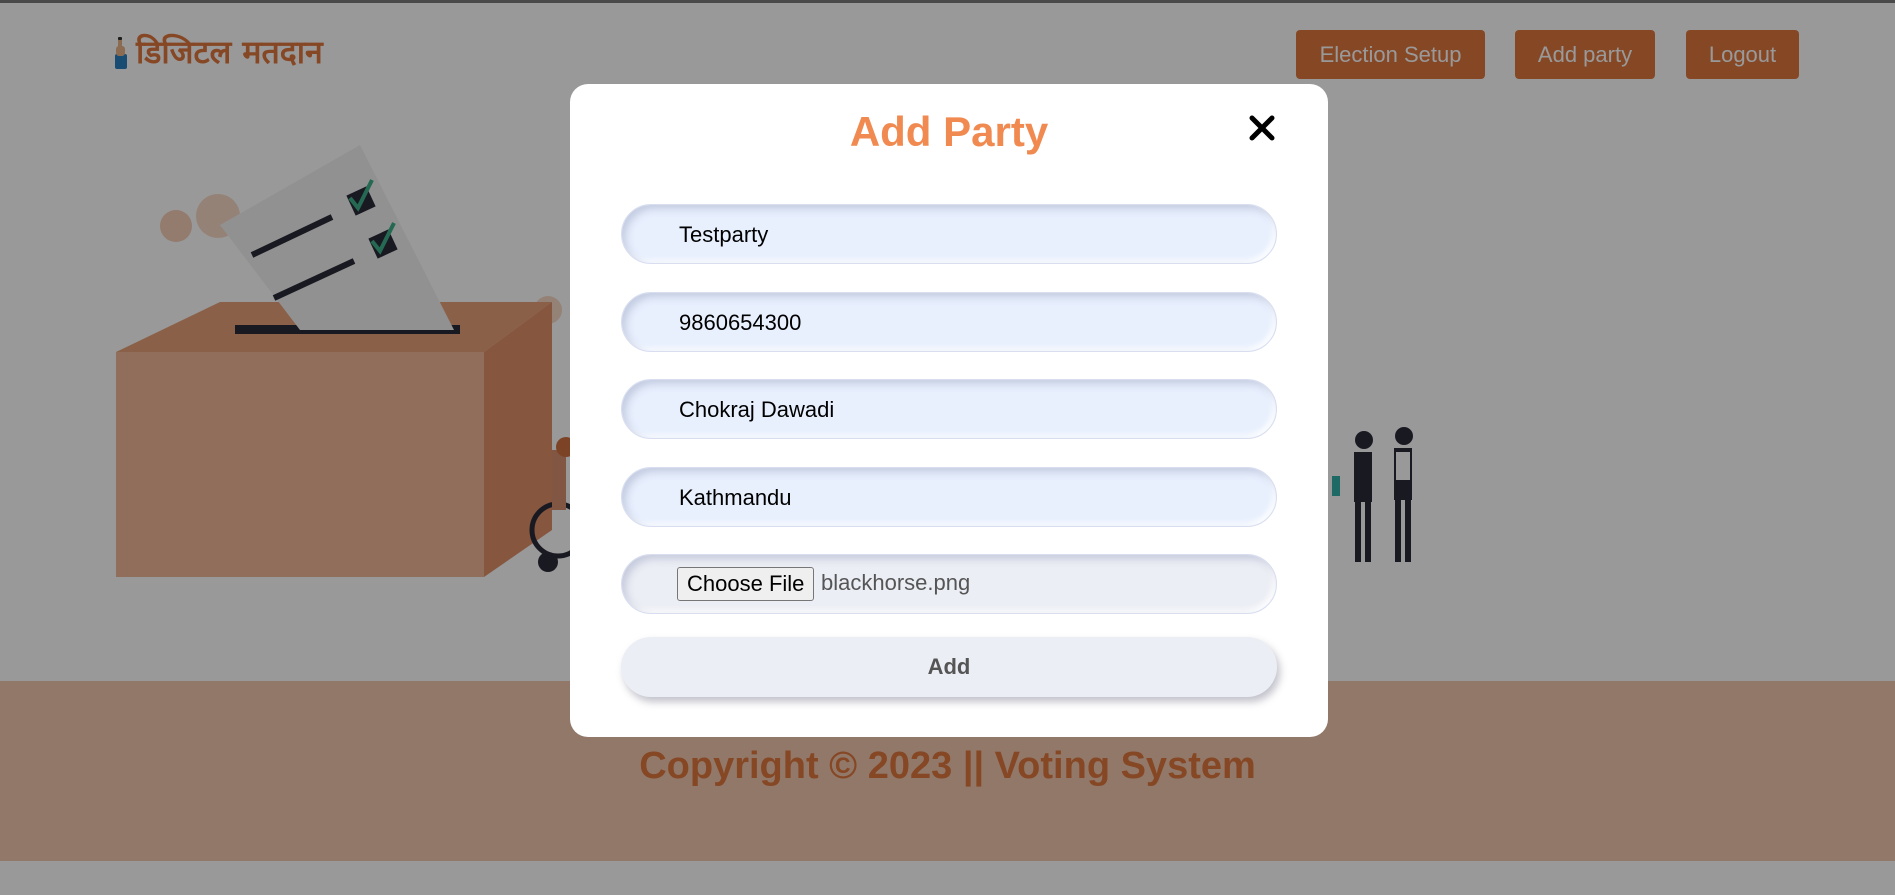 The image size is (1895, 895). I want to click on selected-file-name: blackhorse.png, so click(896, 582).